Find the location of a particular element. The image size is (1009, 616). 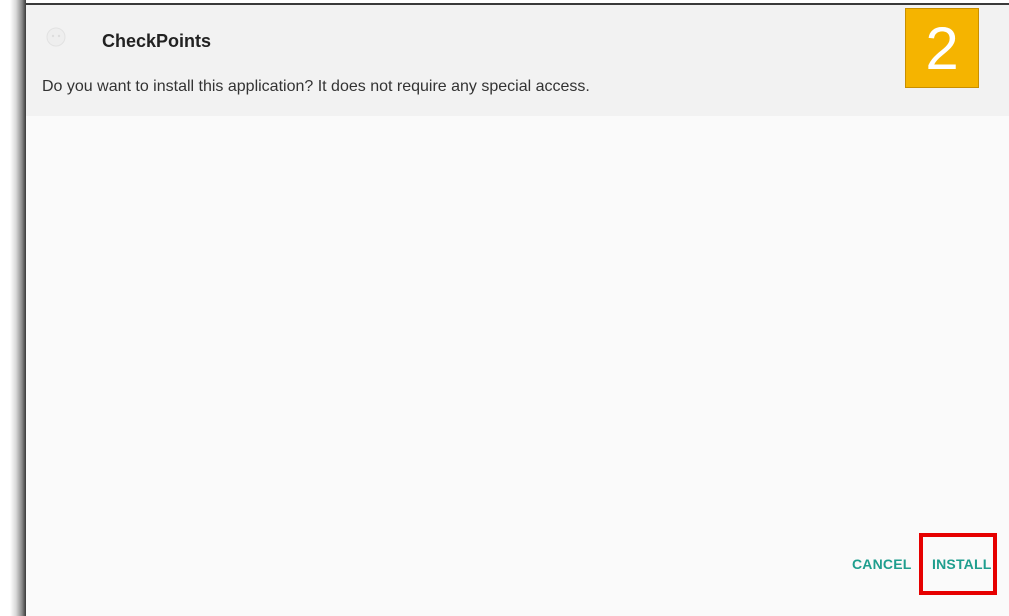

step-number-badge: 2 is located at coordinates (942, 48).